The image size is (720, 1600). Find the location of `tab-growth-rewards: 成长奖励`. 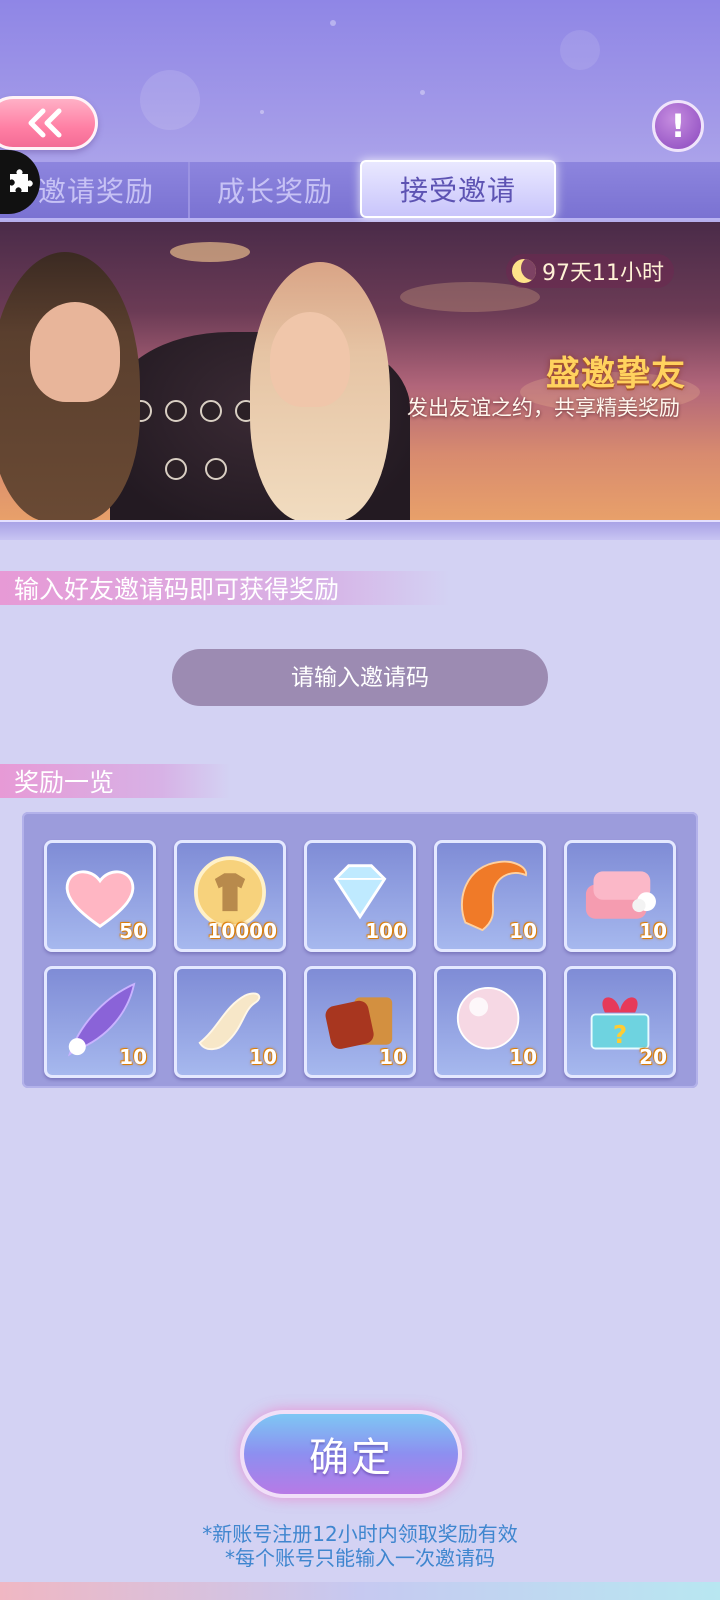

tab-growth-rewards: 成长奖励 is located at coordinates (274, 190).